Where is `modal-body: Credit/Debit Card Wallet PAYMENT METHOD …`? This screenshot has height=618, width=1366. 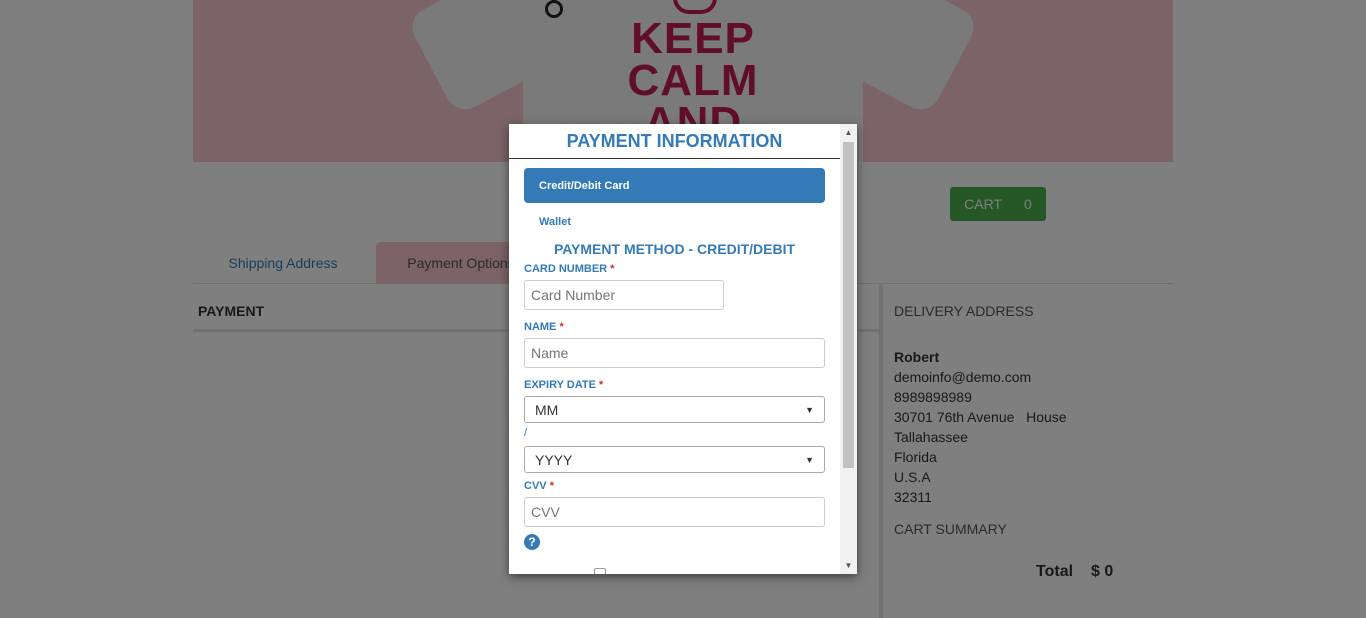 modal-body: Credit/Debit Card Wallet PAYMENT METHOD … is located at coordinates (674, 359).